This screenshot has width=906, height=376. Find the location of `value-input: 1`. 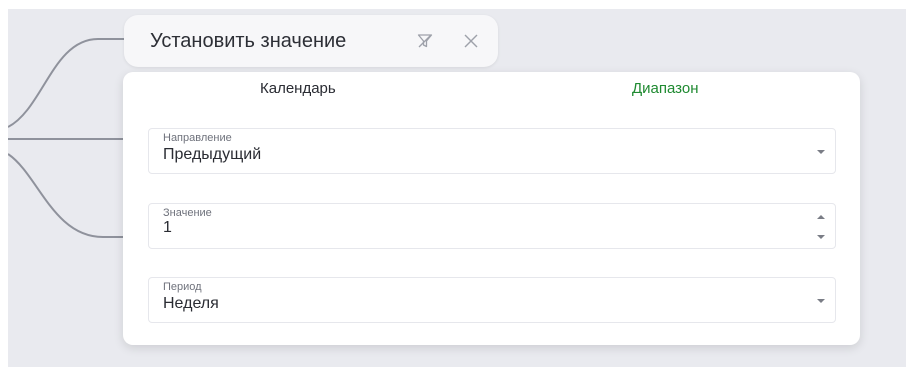

value-input: 1 is located at coordinates (167, 228).